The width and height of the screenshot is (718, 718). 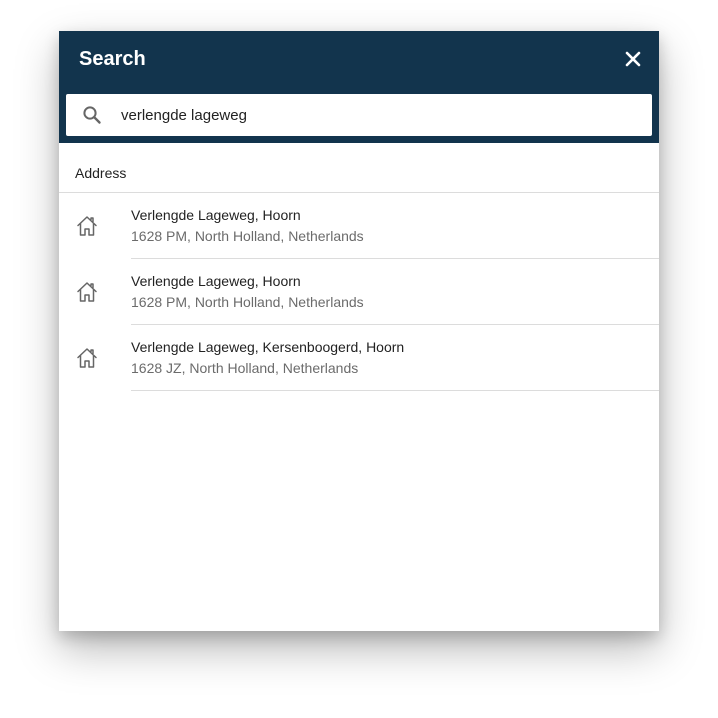 What do you see at coordinates (112, 59) in the screenshot?
I see `dialog-title: Search` at bounding box center [112, 59].